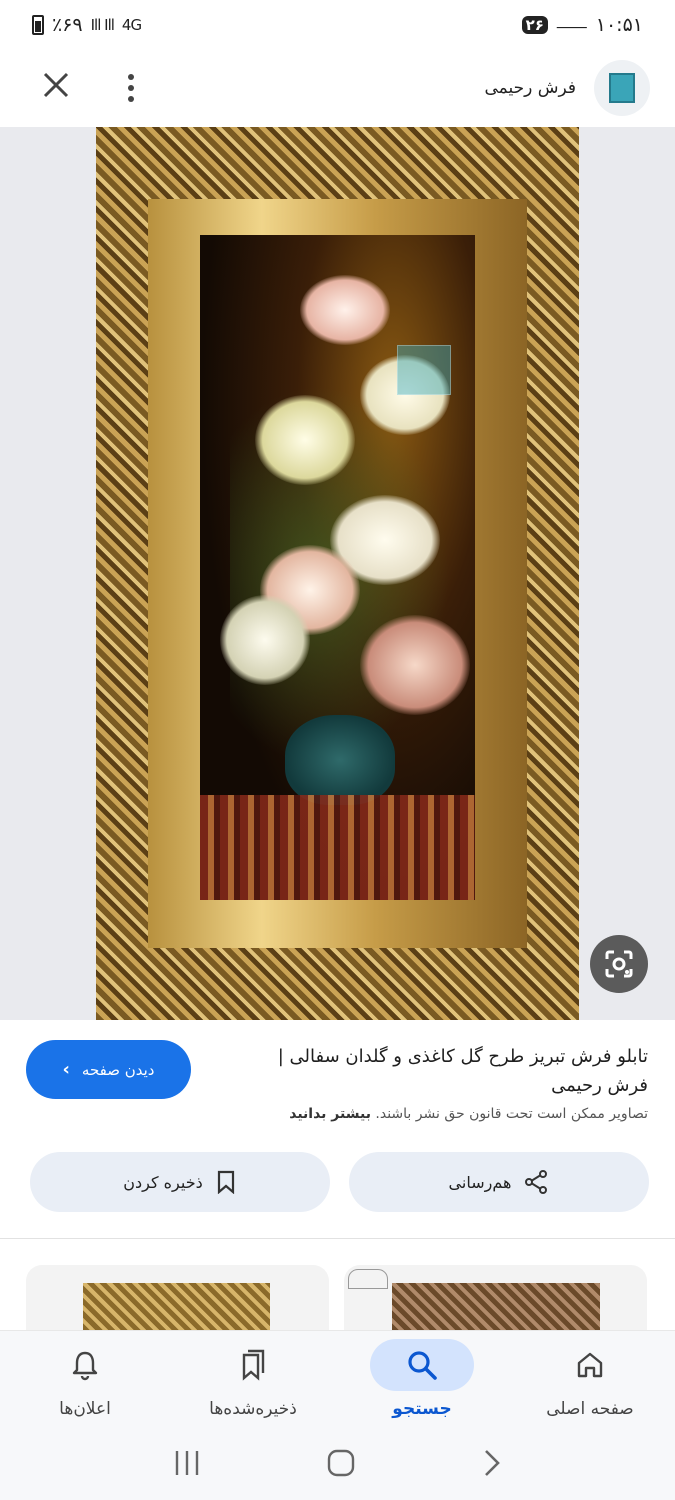 This screenshot has width=675, height=1500. I want to click on share-button: هم‌رسانی, so click(499, 1182).